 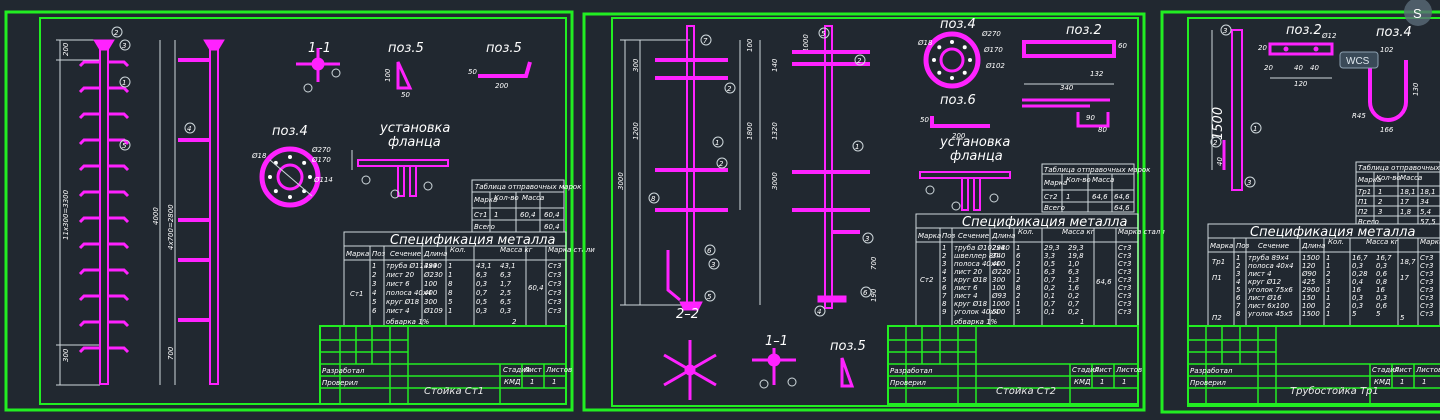 What do you see at coordinates (1408, 192) in the screenshot?
I see `mini3-cell: 18,1` at bounding box center [1408, 192].